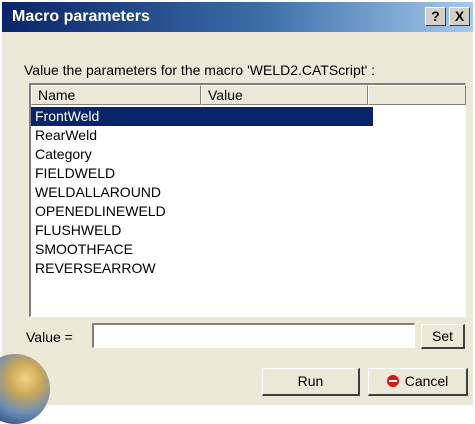 Image resolution: width=475 pixels, height=424 pixels. I want to click on list-item: WELDALLAROUND, so click(202, 192).